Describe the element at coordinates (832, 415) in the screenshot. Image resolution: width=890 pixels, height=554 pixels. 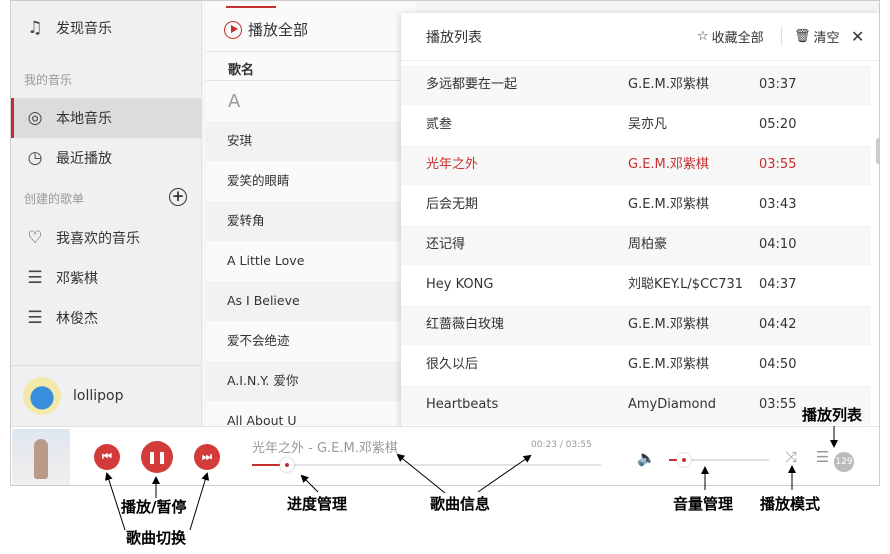
I see `annotation-playlist: 播放列表` at that location.